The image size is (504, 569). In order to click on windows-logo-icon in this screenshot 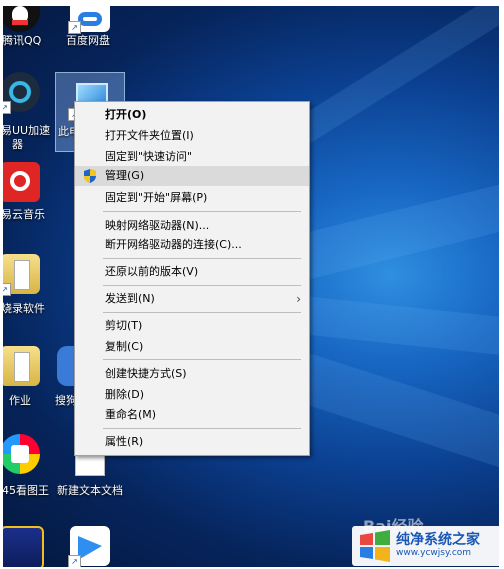, I will do `click(375, 546)`.